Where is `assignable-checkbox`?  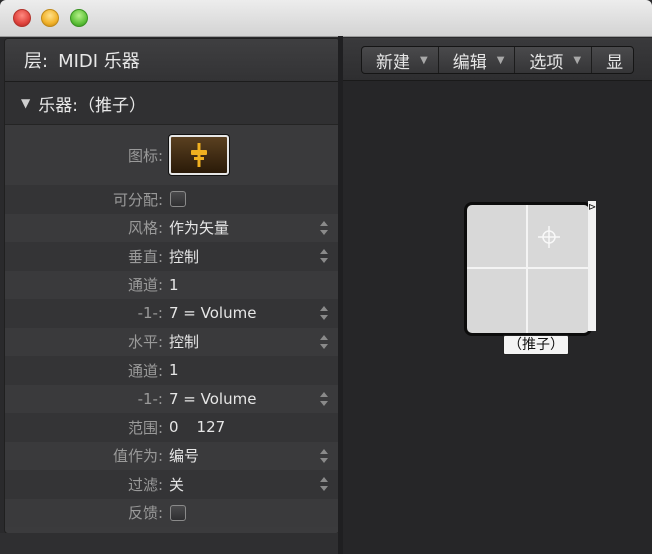 assignable-checkbox is located at coordinates (178, 199).